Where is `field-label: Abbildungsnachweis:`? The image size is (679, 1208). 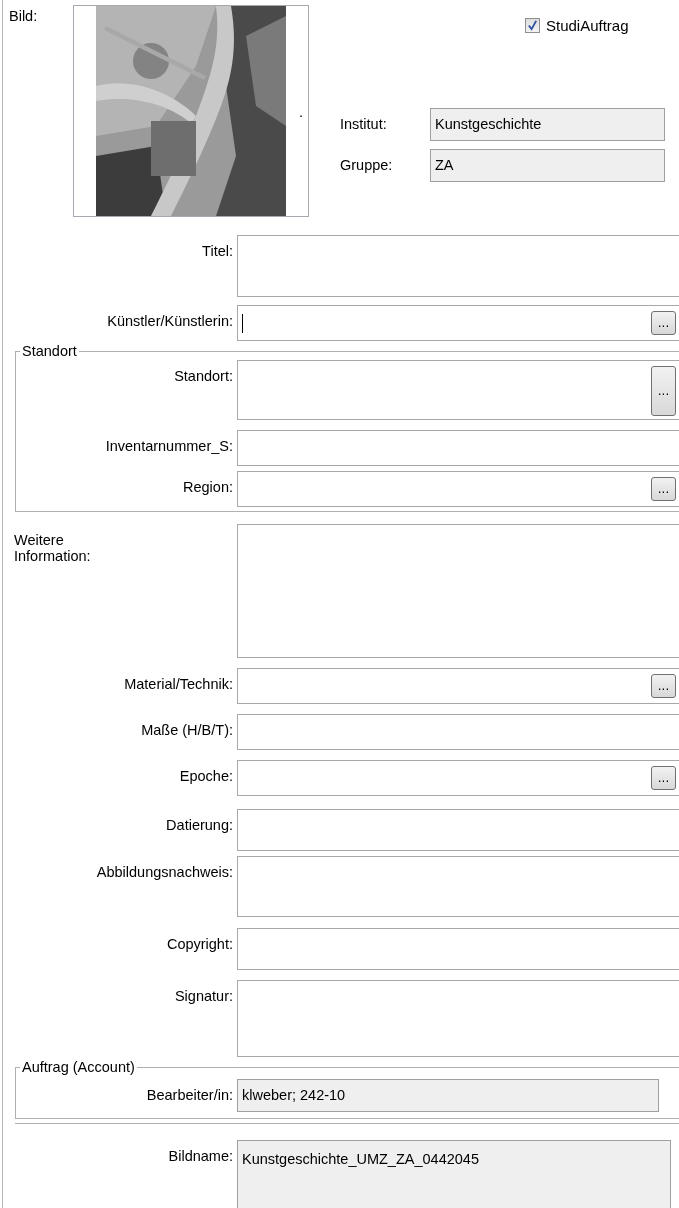 field-label: Abbildungsnachweis: is located at coordinates (164, 872).